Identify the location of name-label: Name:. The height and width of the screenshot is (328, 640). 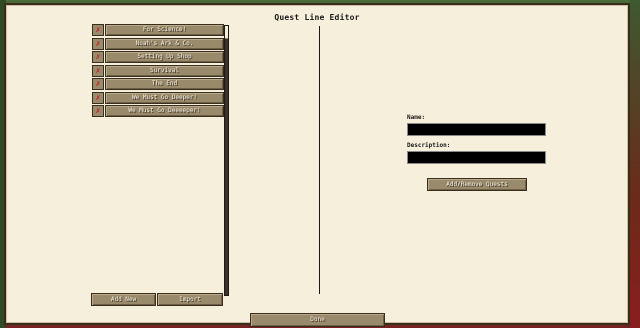
(416, 117).